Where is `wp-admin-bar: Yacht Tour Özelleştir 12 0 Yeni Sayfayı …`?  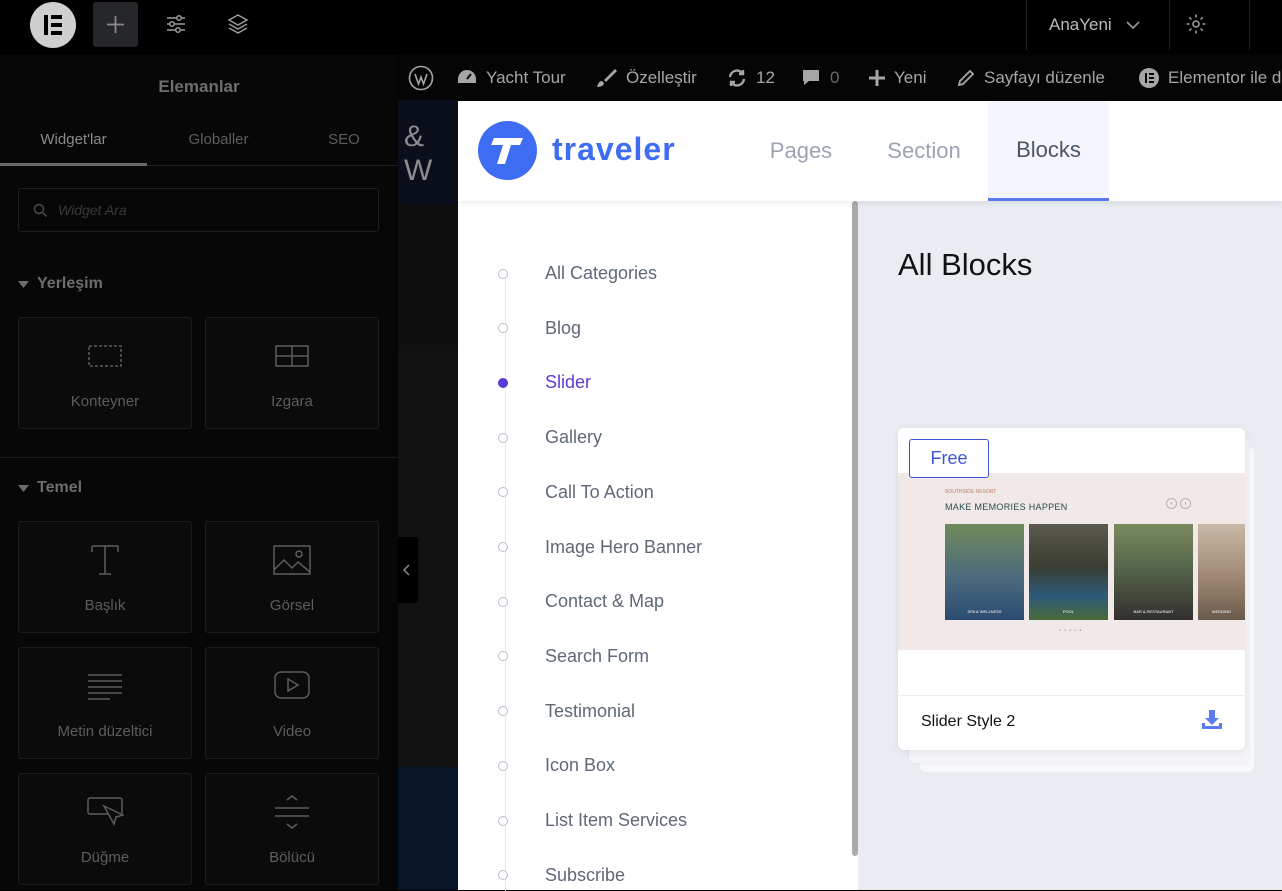 wp-admin-bar: Yacht Tour Özelleştir 12 0 Yeni Sayfayı … is located at coordinates (840, 77).